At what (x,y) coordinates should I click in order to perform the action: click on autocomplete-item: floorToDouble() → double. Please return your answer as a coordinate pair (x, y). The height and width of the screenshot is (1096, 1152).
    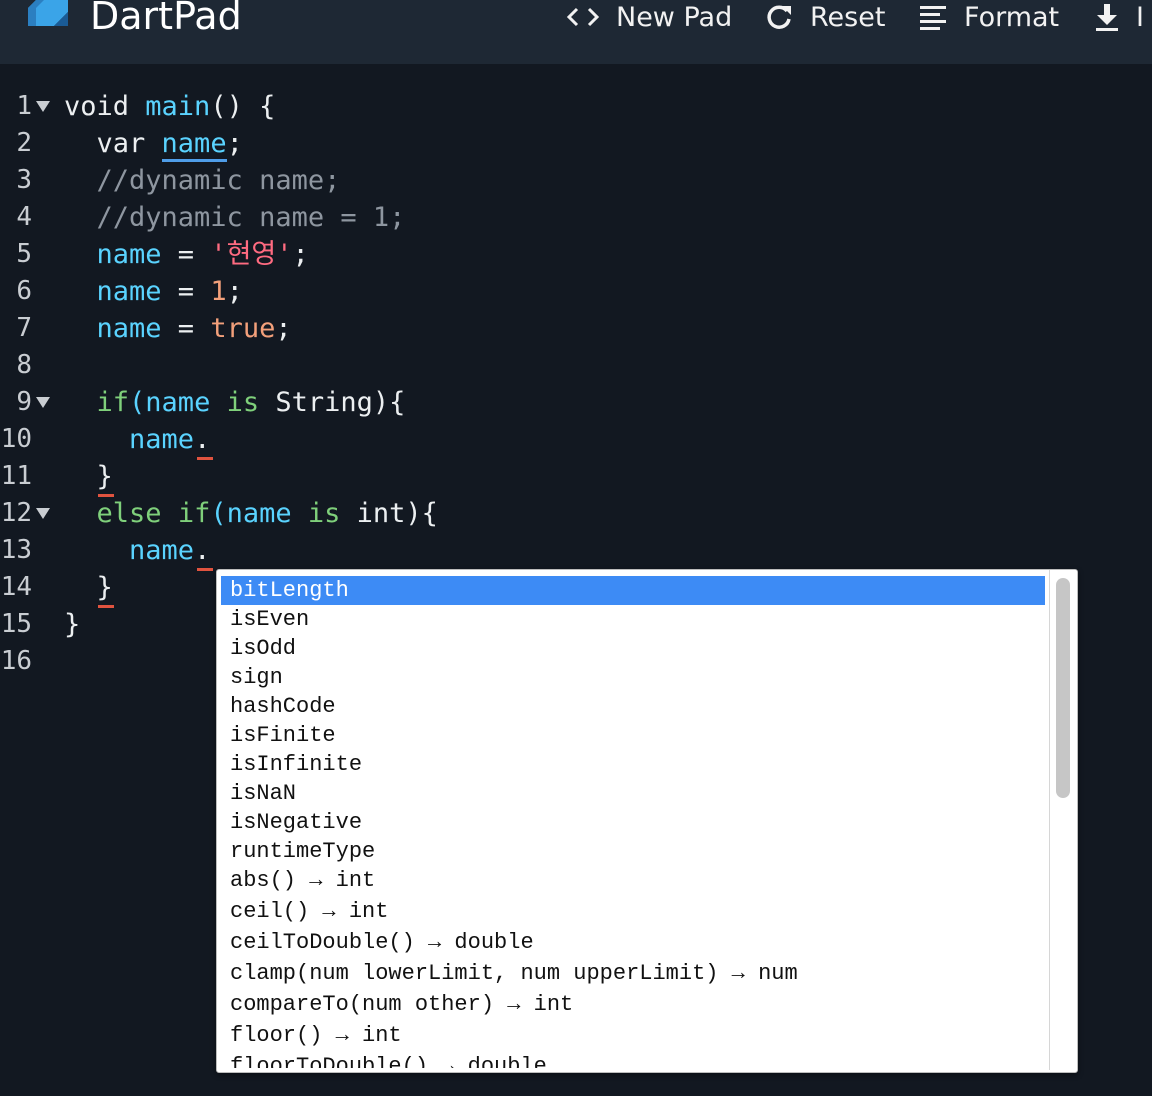
    Looking at the image, I should click on (633, 1060).